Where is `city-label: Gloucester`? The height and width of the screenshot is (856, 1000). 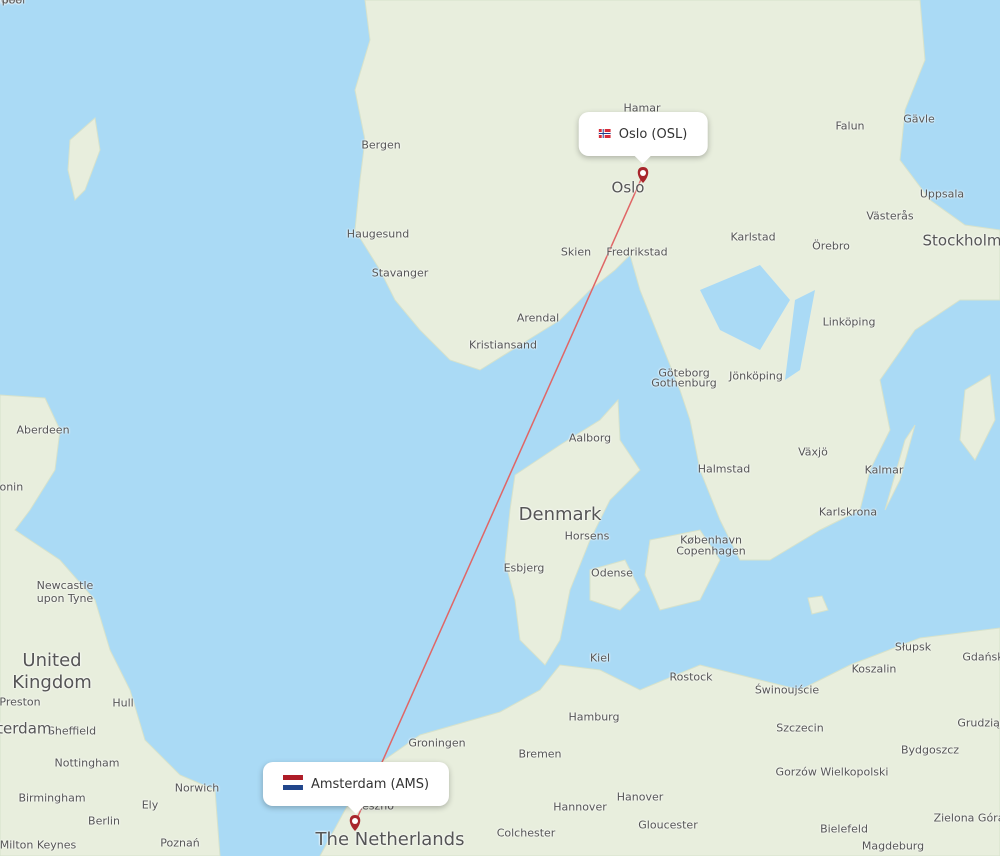 city-label: Gloucester is located at coordinates (668, 825).